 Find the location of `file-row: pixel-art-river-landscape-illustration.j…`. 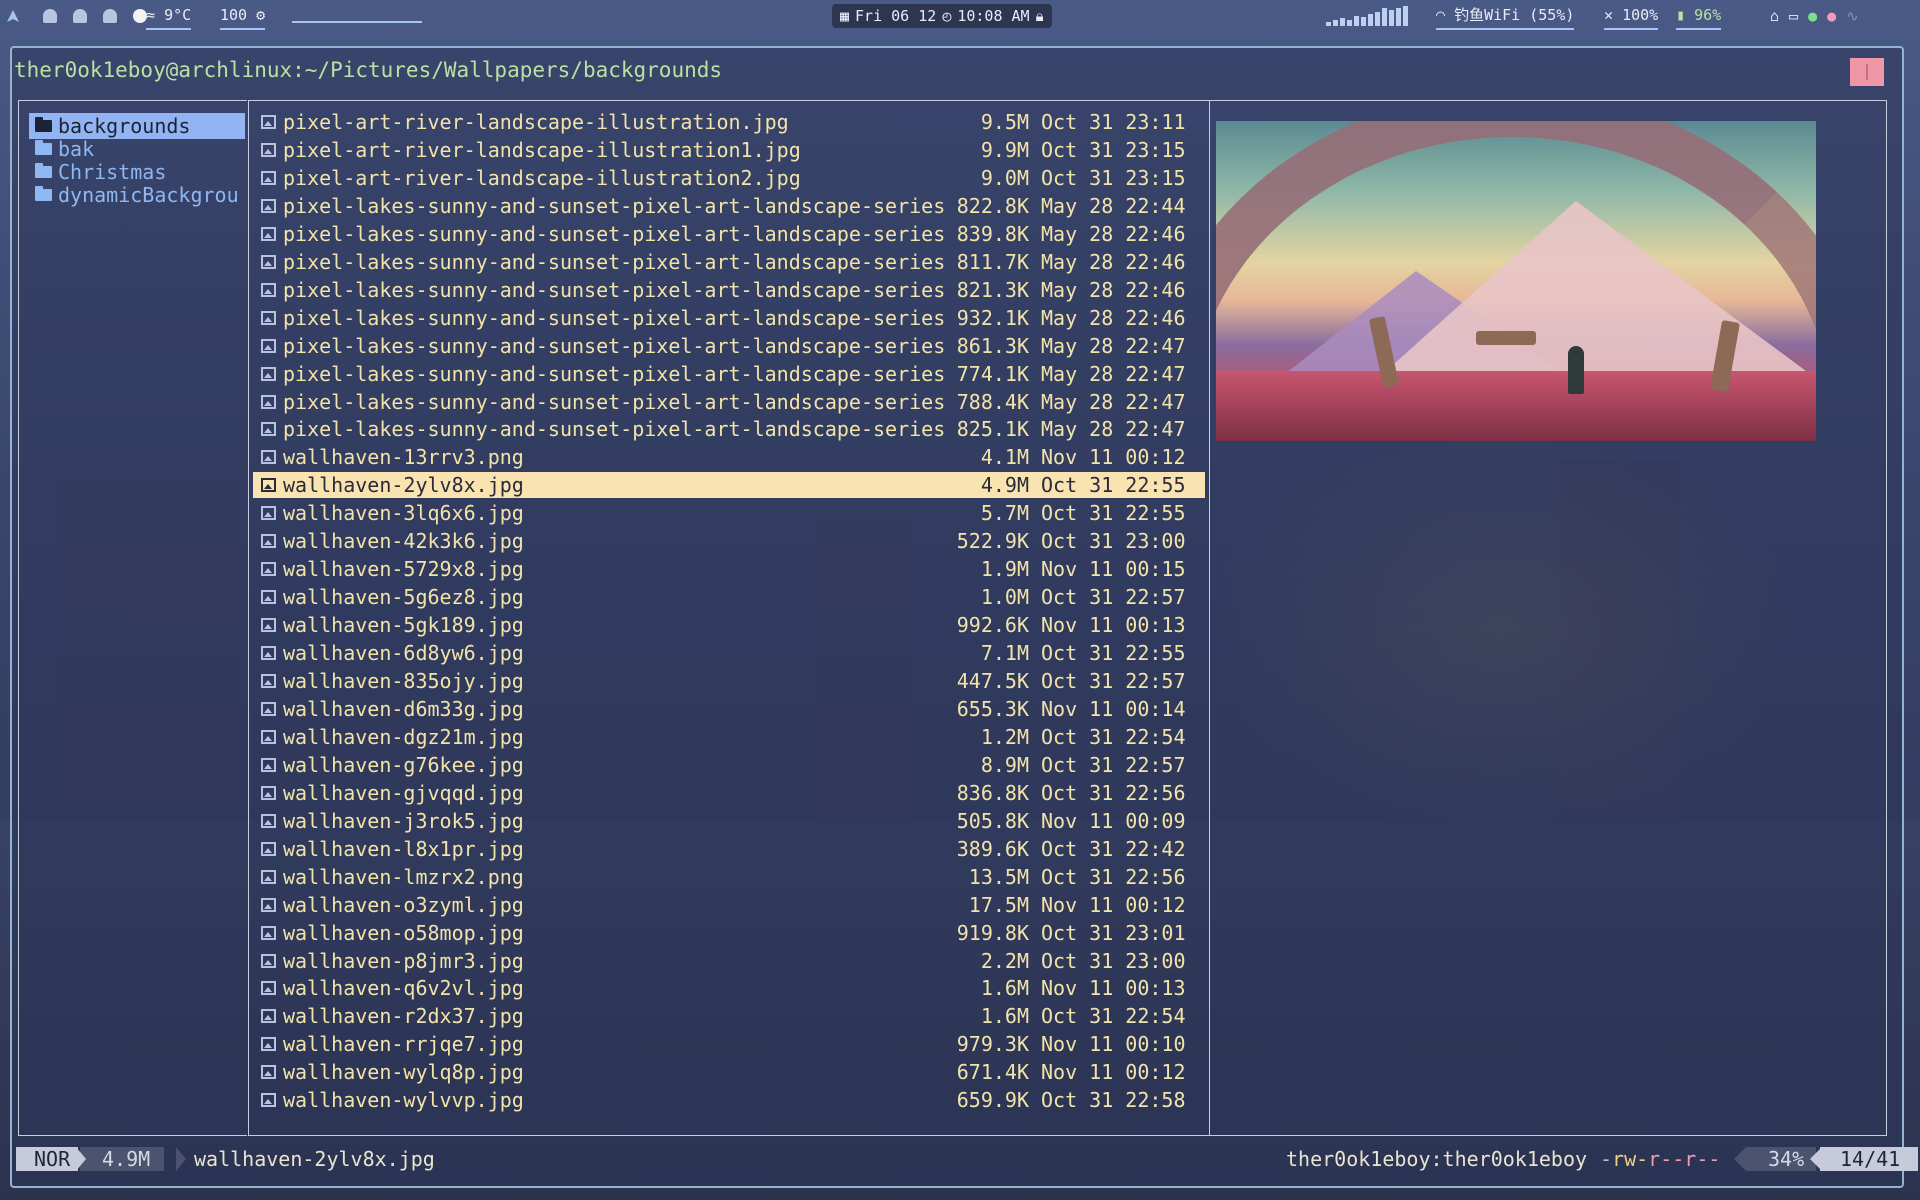

file-row: pixel-art-river-landscape-illustration.j… is located at coordinates (729, 122).